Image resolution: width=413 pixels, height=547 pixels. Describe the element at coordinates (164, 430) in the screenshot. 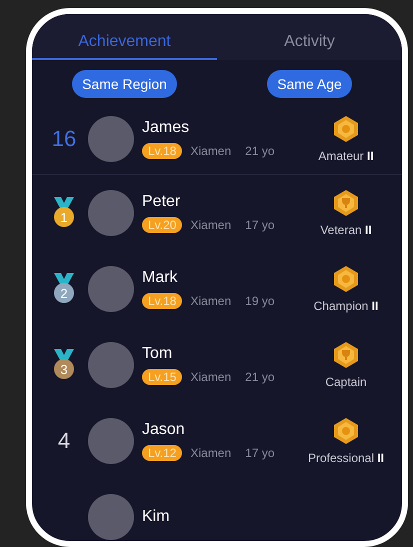

I see `player-name: Jason` at that location.